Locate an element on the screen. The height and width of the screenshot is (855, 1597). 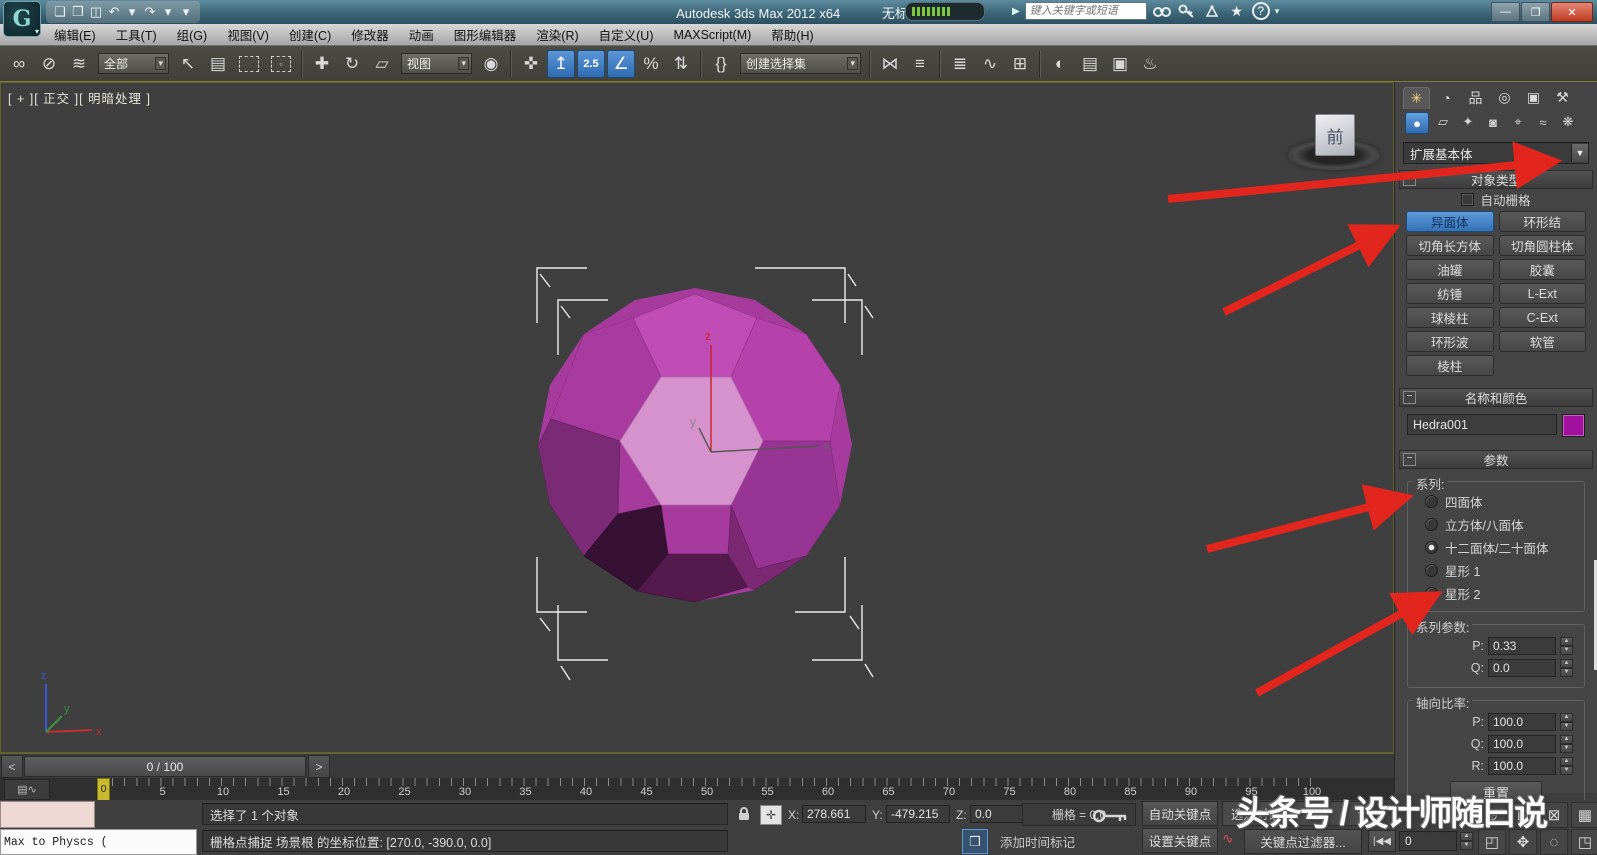
tab-hierarchy-icon: 品 is located at coordinates (1475, 97).